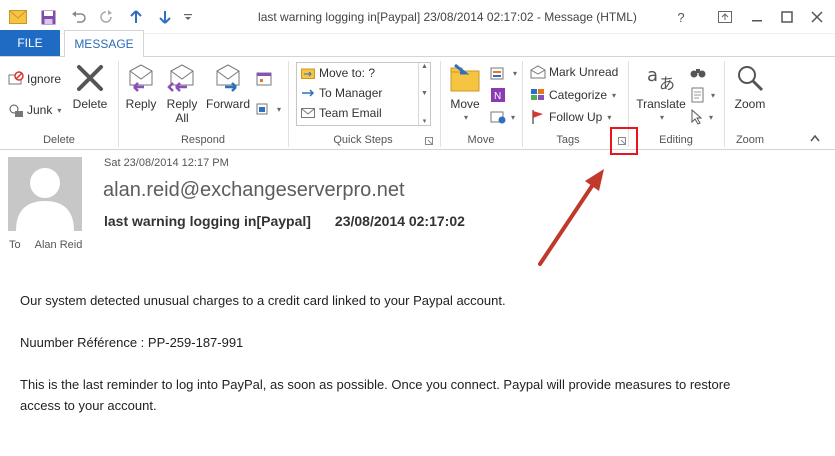  I want to click on chevron-up-icon, so click(815, 138).